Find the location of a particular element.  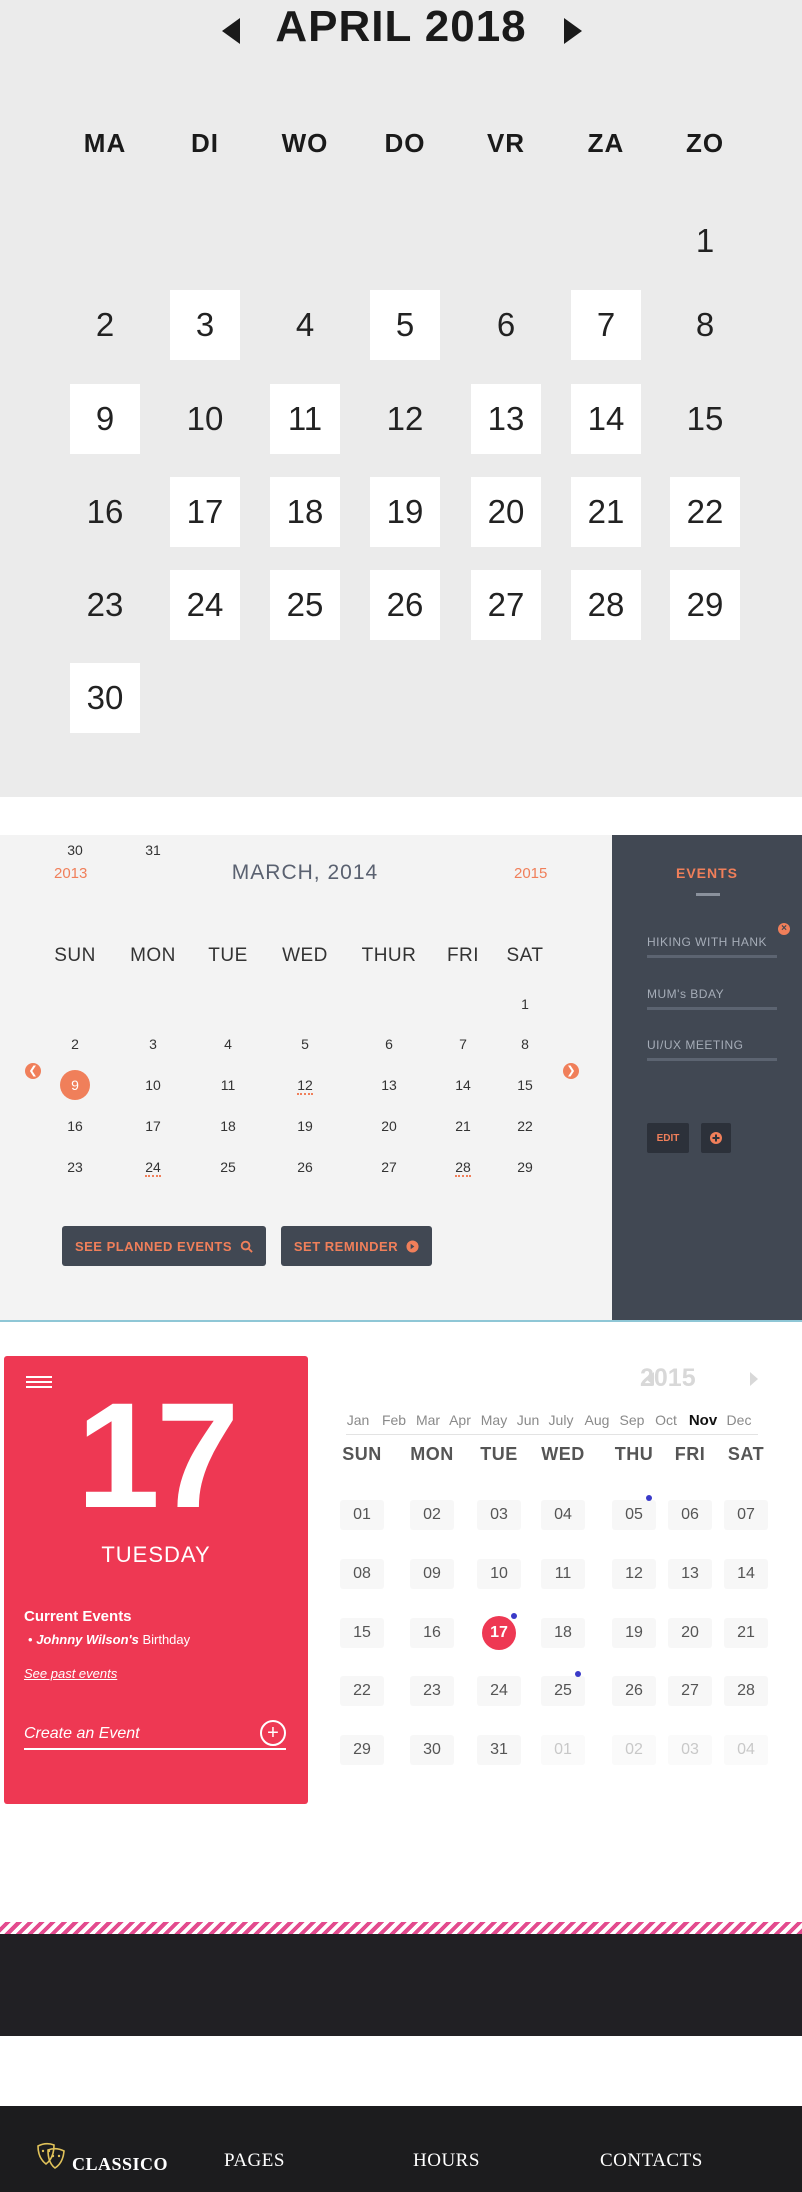

day-cell: 02 is located at coordinates (432, 1515).